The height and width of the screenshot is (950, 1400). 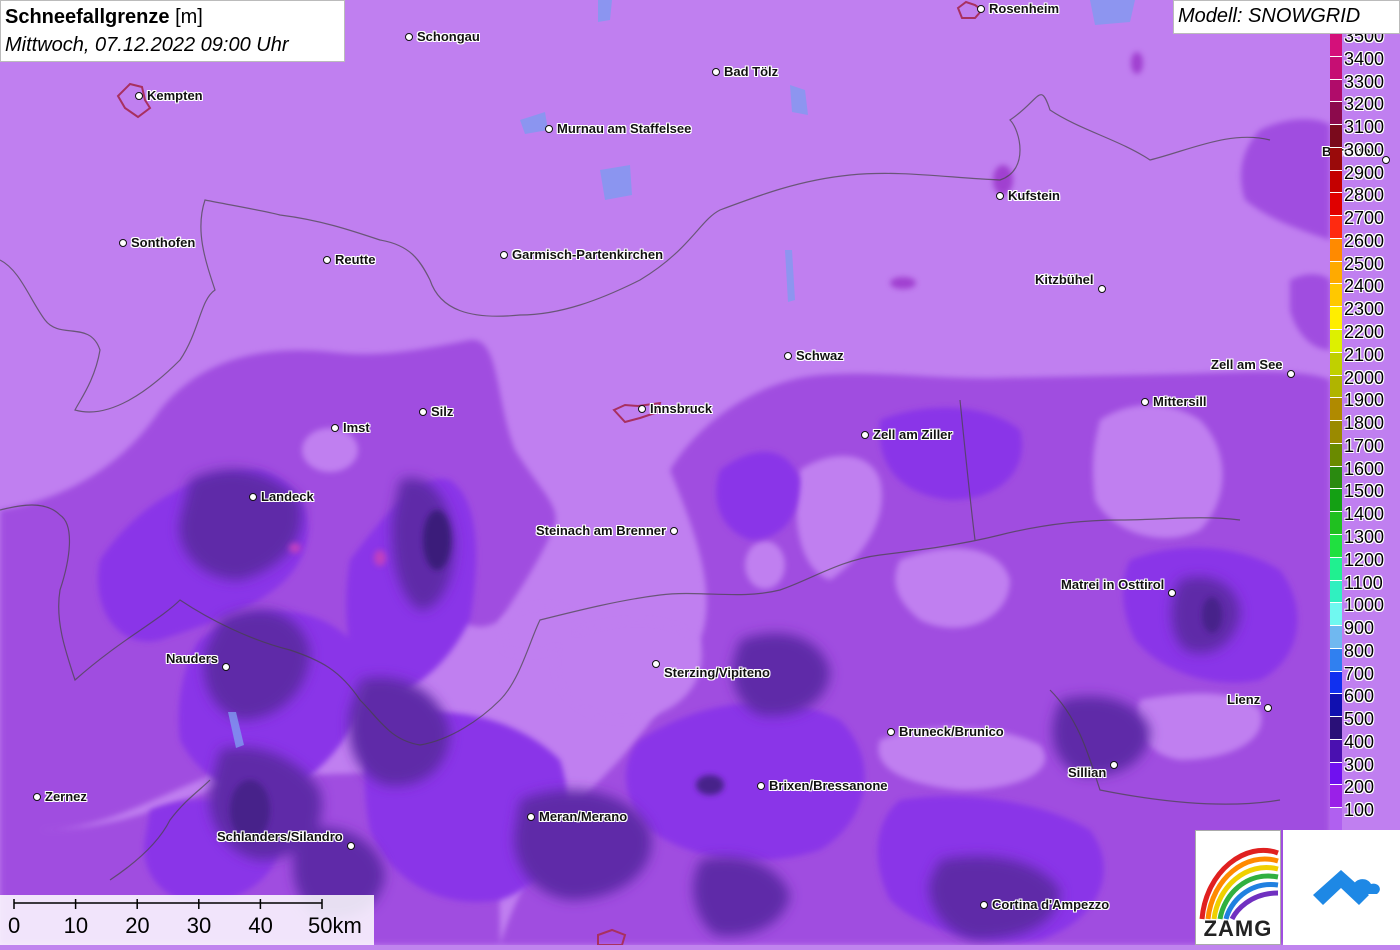 What do you see at coordinates (1364, 81) in the screenshot?
I see `legend-label: 3300` at bounding box center [1364, 81].